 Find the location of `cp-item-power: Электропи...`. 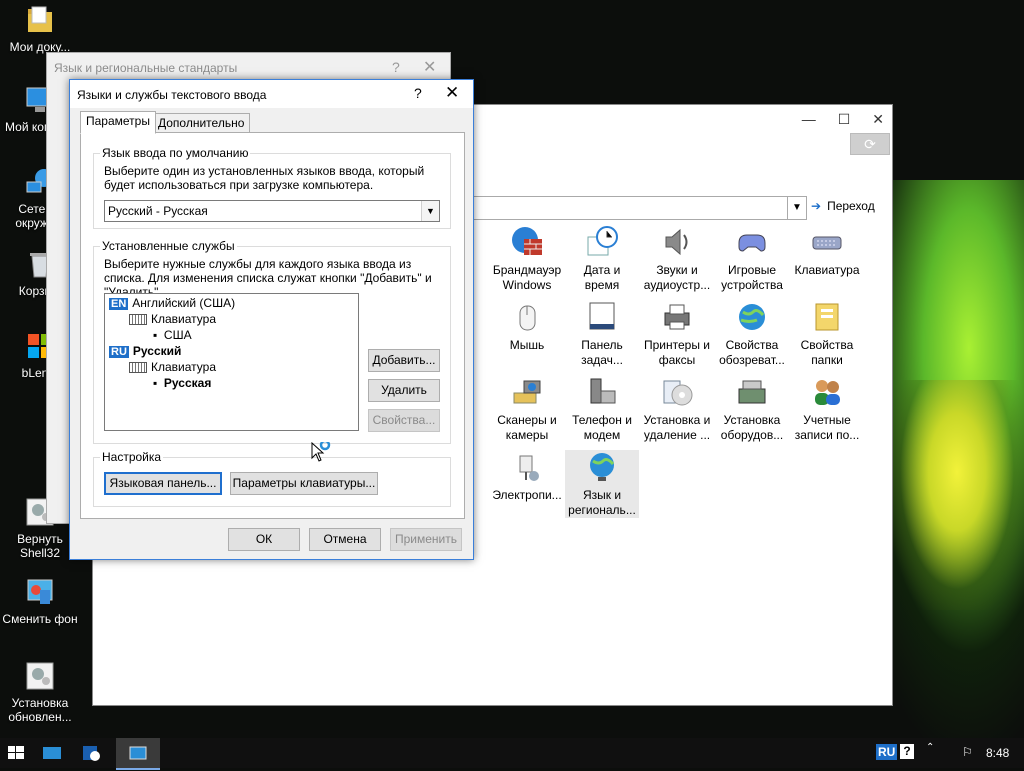

cp-item-power: Электропи... is located at coordinates (527, 476).